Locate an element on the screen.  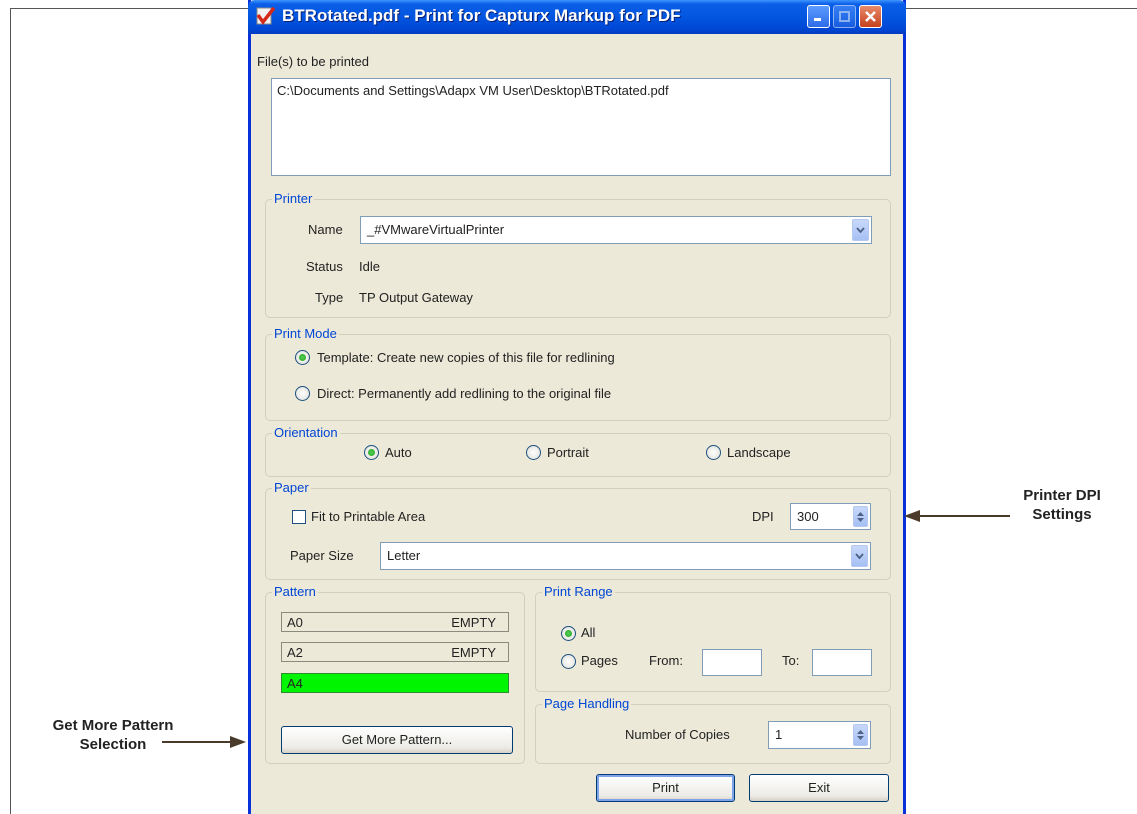
printer-name-select: _#VMwareVirtualPrinter is located at coordinates (616, 230).